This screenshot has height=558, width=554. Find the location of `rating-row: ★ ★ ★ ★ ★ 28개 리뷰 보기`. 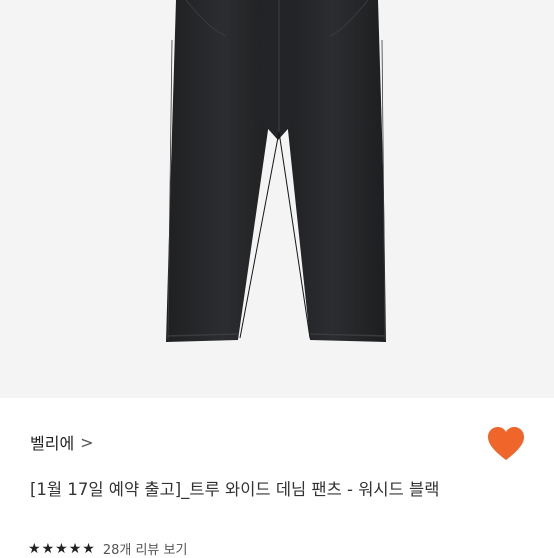

rating-row: ★ ★ ★ ★ ★ 28개 리뷰 보기 is located at coordinates (107, 548).